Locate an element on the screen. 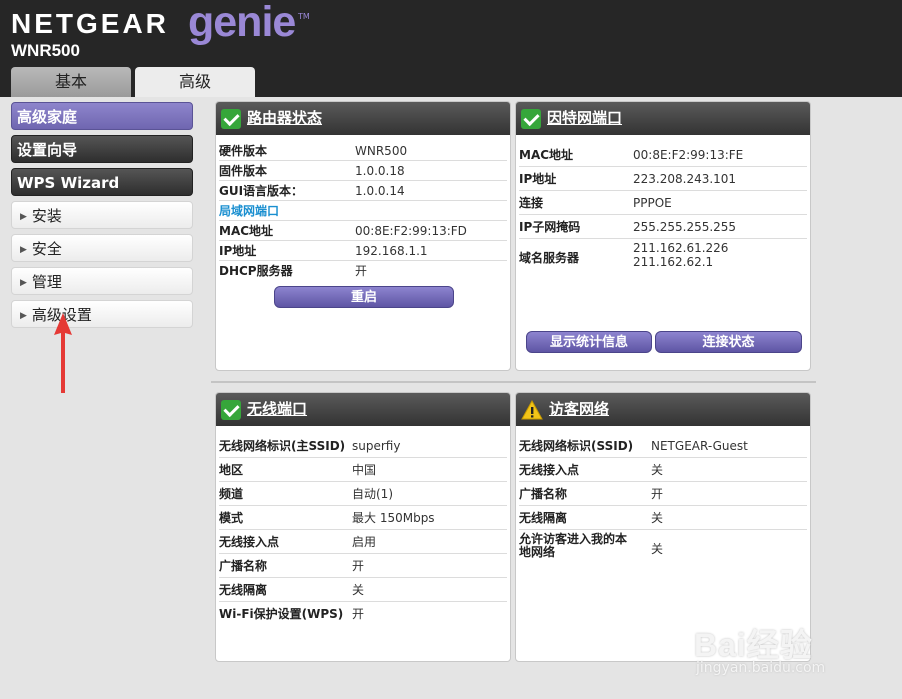  info-row: DHCP服务器 开 is located at coordinates (363, 271).